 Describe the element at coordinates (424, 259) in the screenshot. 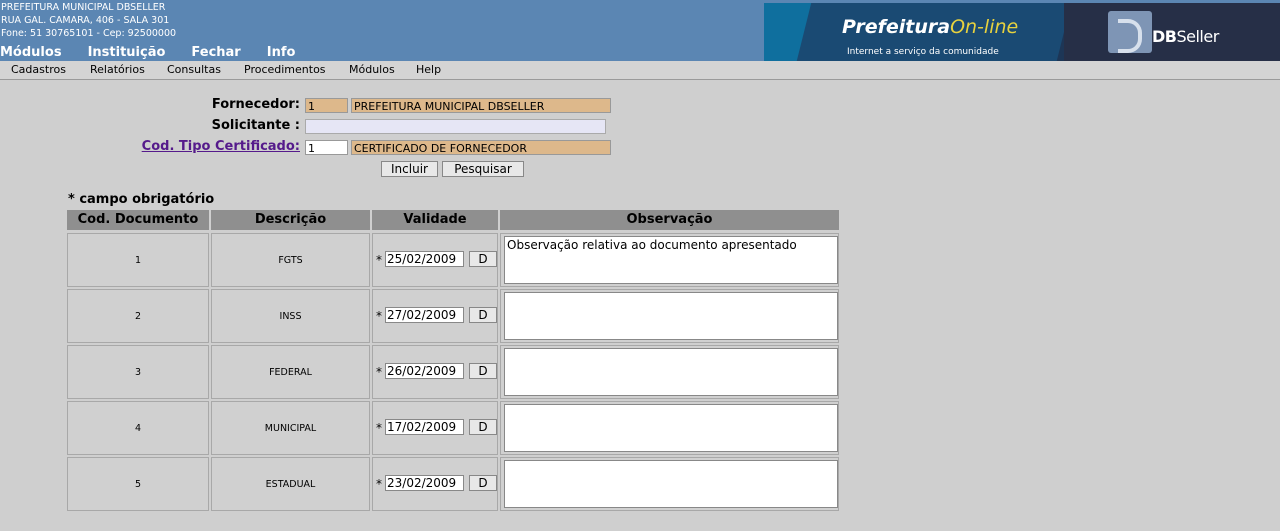

I see `validade-date-field: 25/02/2009` at that location.